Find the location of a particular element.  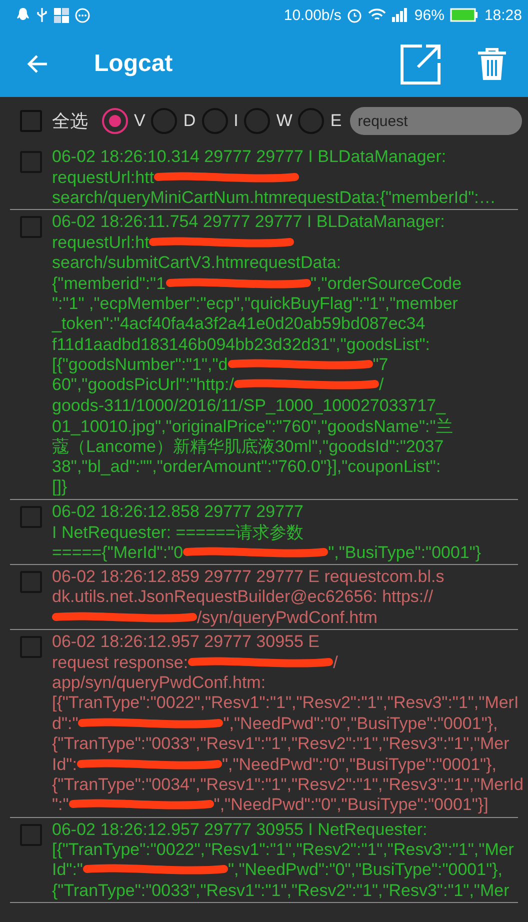

log-text: ","BusiType":"0001"} is located at coordinates (405, 552).